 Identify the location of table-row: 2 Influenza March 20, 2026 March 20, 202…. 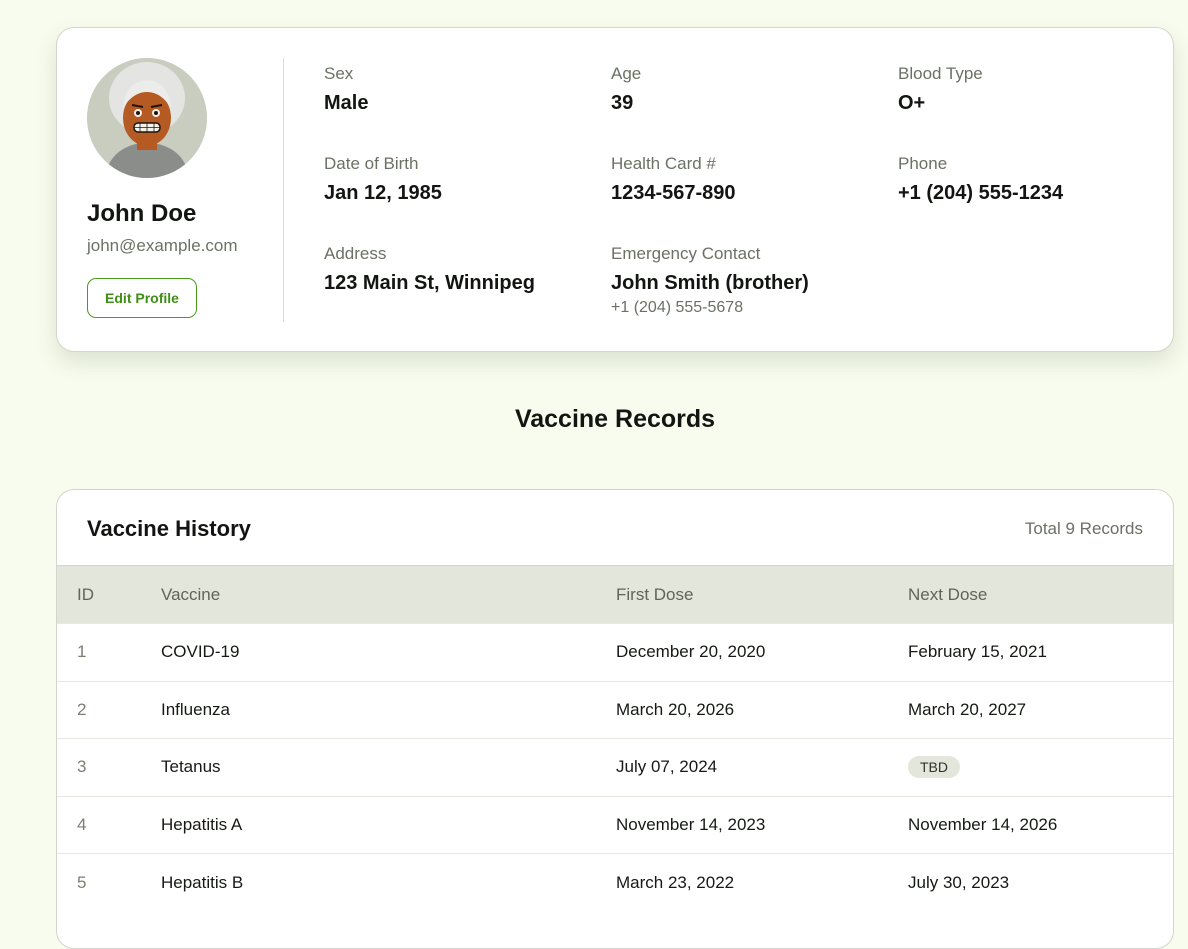
(615, 710).